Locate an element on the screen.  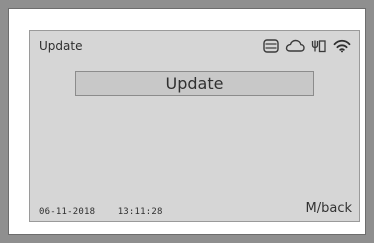
status-icons is located at coordinates (307, 45).